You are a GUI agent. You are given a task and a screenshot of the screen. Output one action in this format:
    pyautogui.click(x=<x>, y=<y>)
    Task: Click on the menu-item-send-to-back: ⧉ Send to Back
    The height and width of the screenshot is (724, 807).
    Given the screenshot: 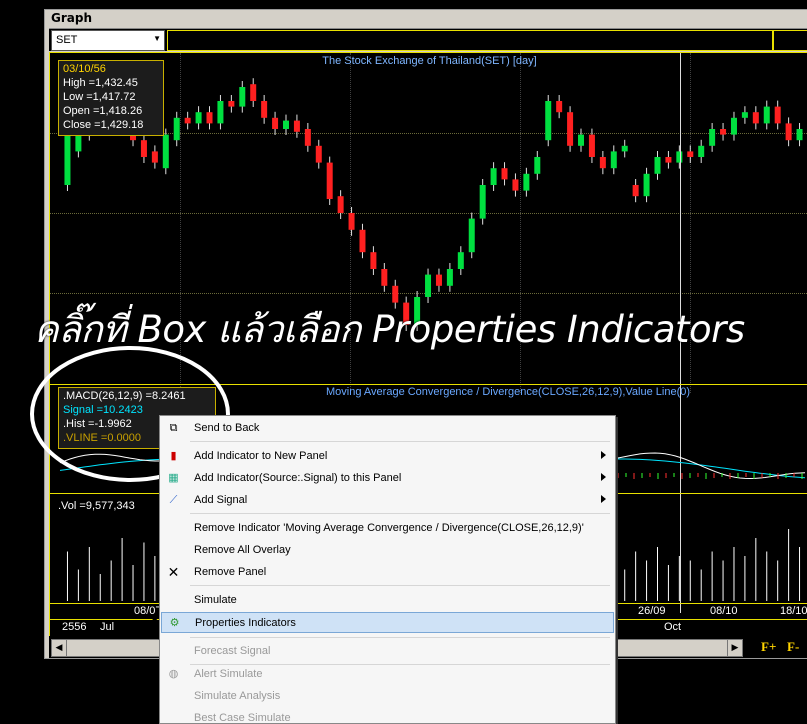 What is the action you would take?
    pyautogui.click(x=387, y=428)
    